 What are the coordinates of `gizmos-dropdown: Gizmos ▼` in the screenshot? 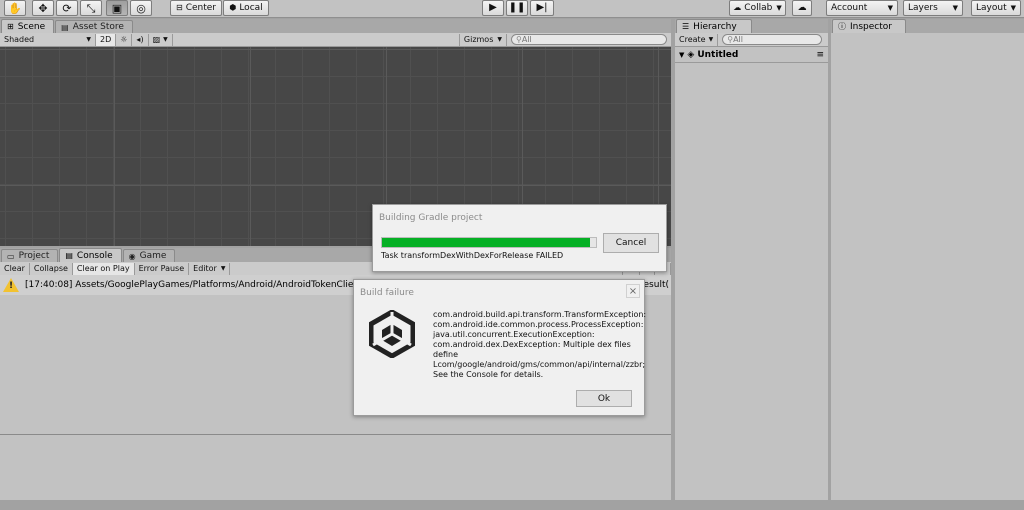 It's located at (482, 39).